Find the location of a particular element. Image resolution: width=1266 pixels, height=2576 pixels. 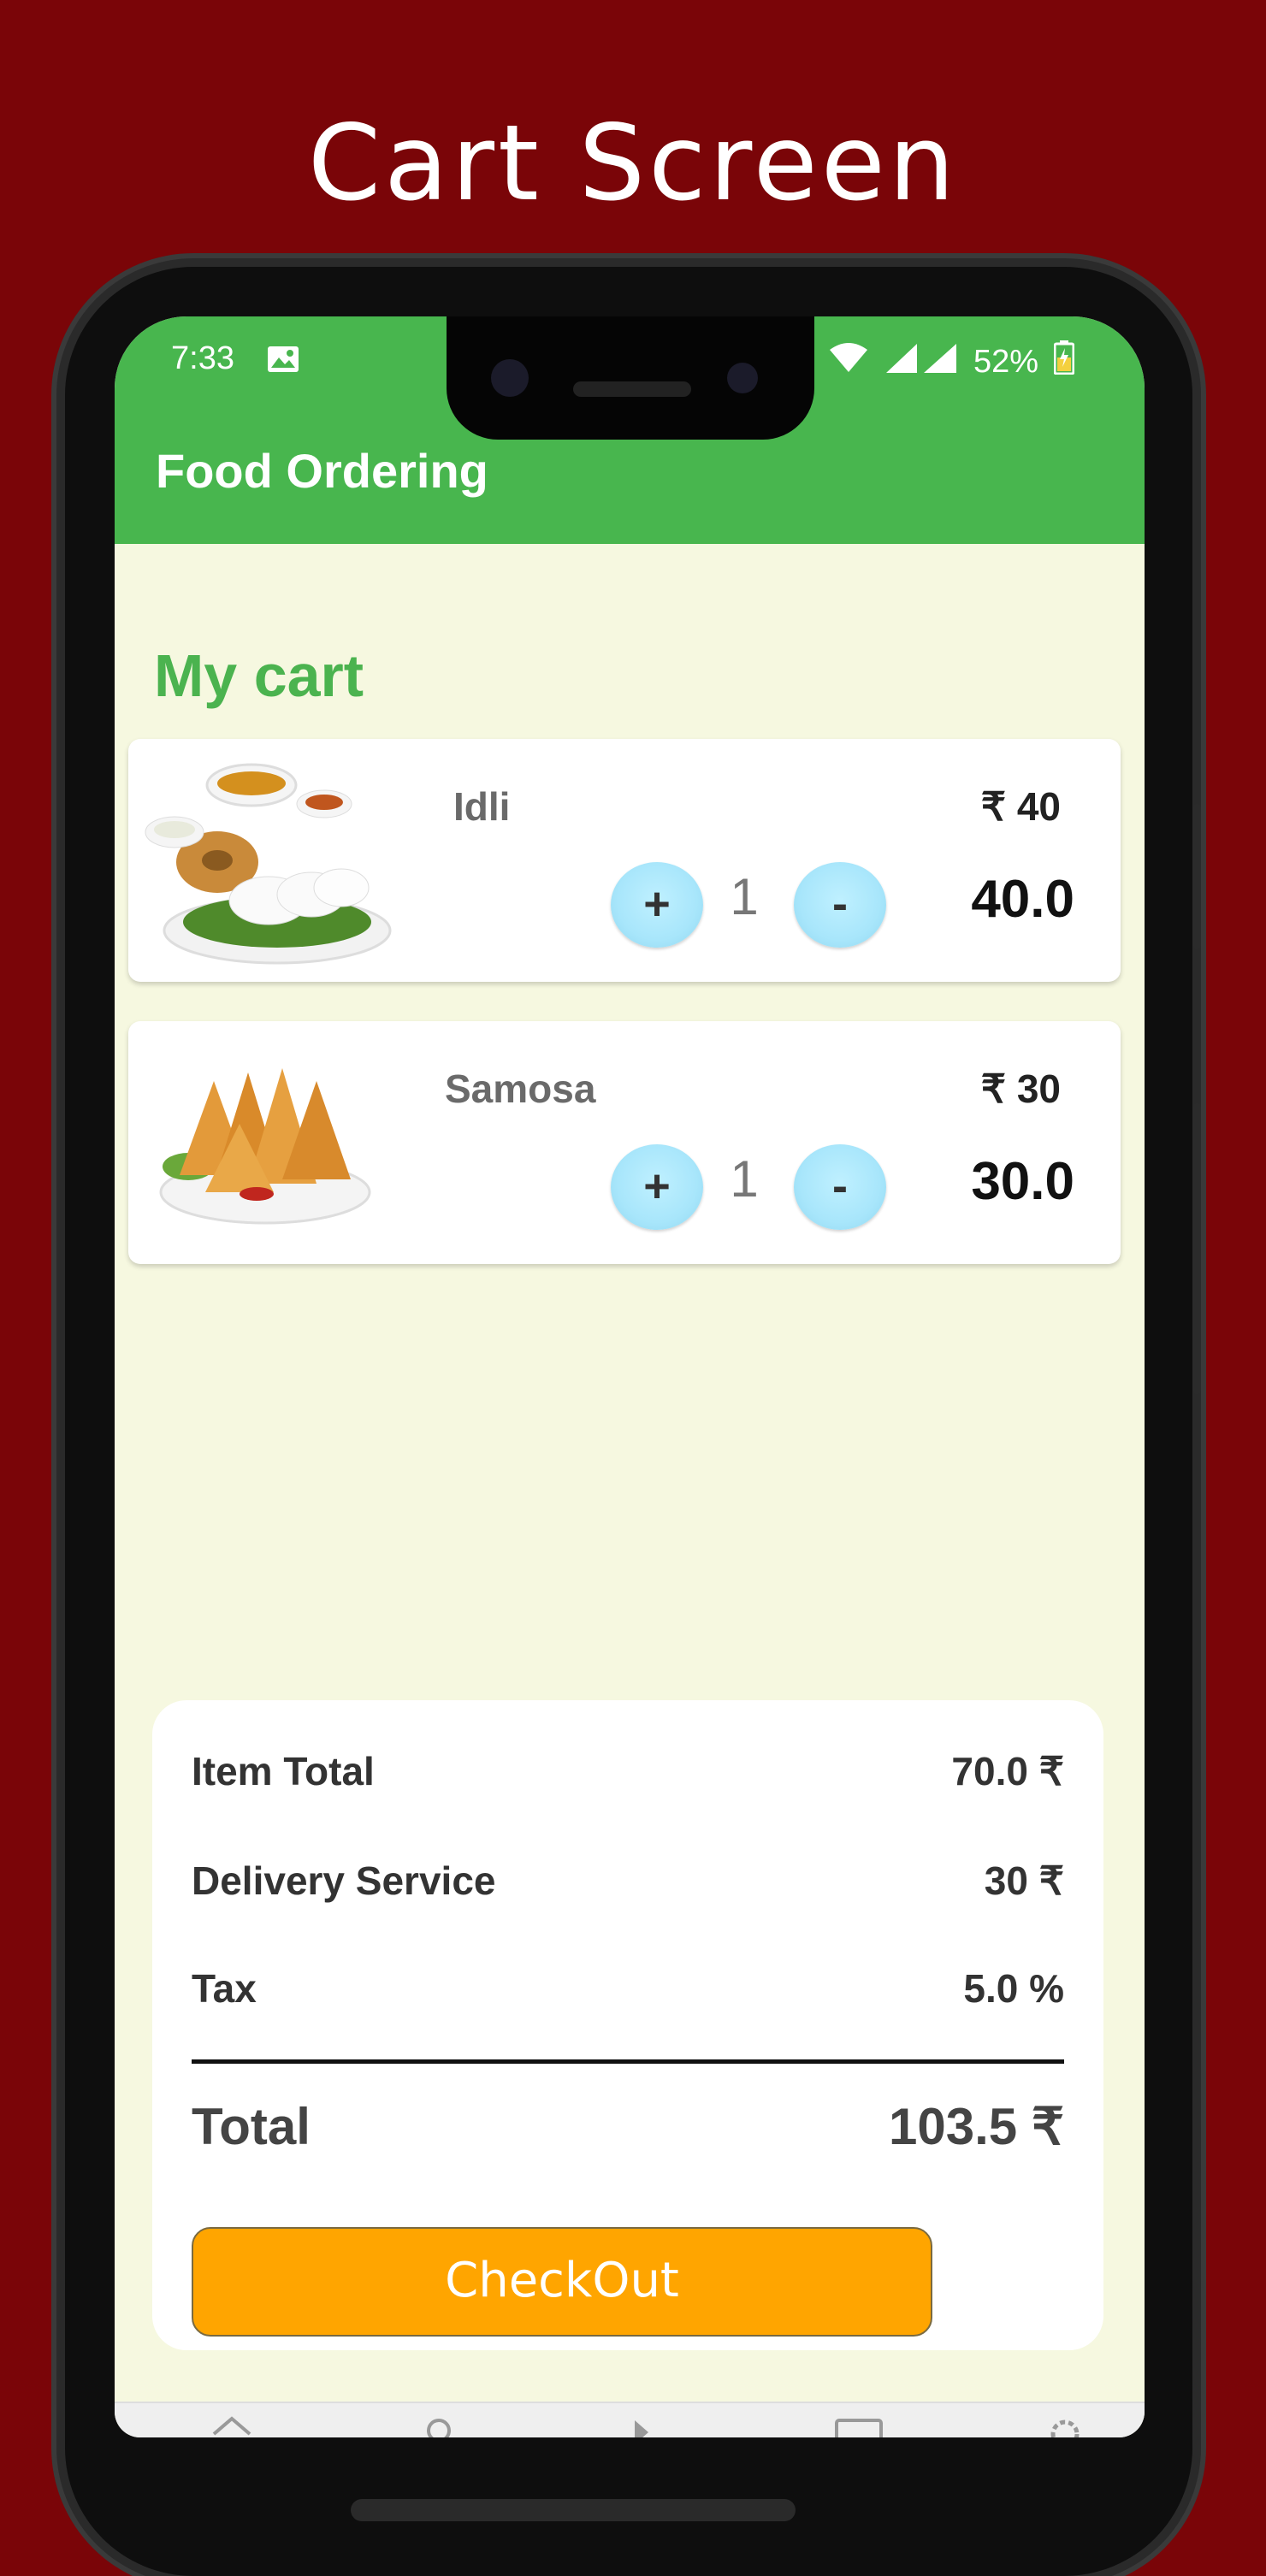

tax-row: Tax 5.0 % is located at coordinates (628, 1988).